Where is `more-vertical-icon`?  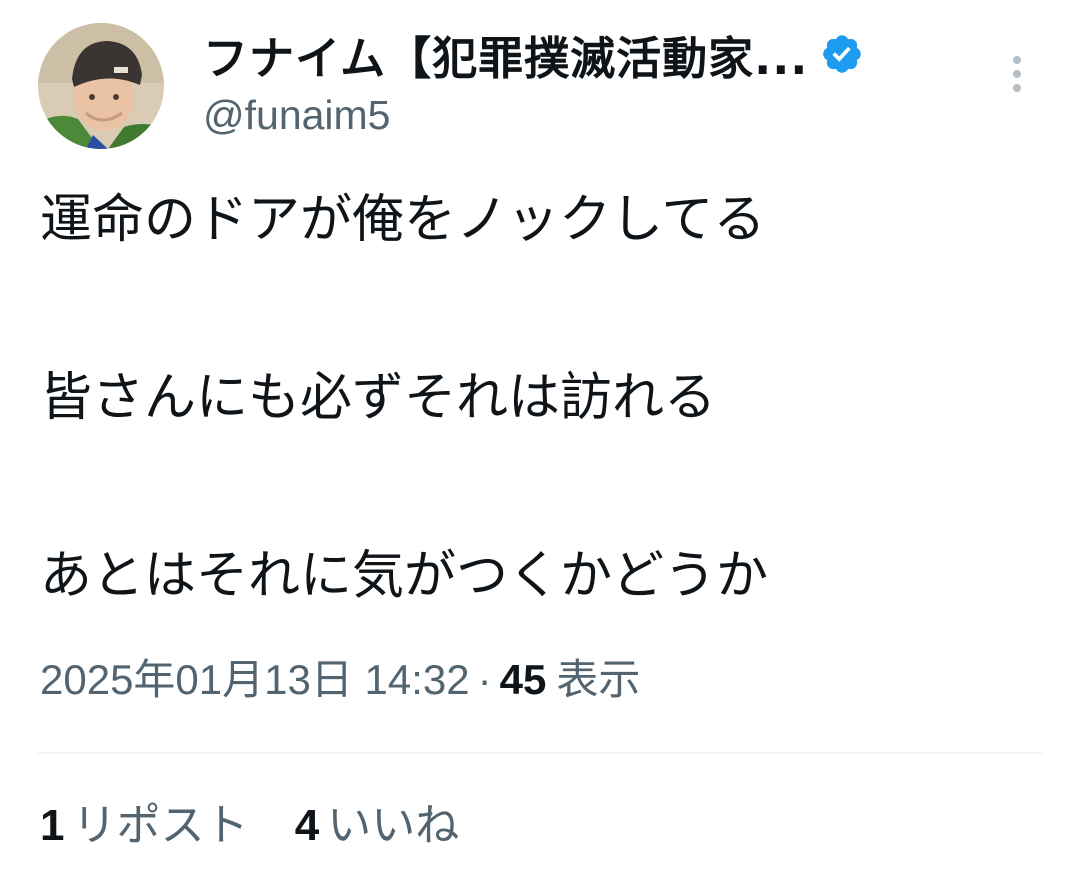
more-vertical-icon is located at coordinates (1017, 74).